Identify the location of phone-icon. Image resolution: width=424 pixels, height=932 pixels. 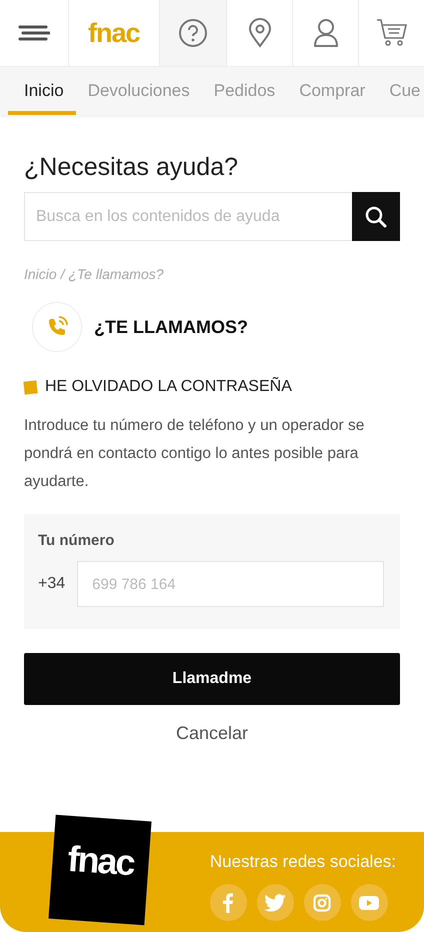
(57, 327).